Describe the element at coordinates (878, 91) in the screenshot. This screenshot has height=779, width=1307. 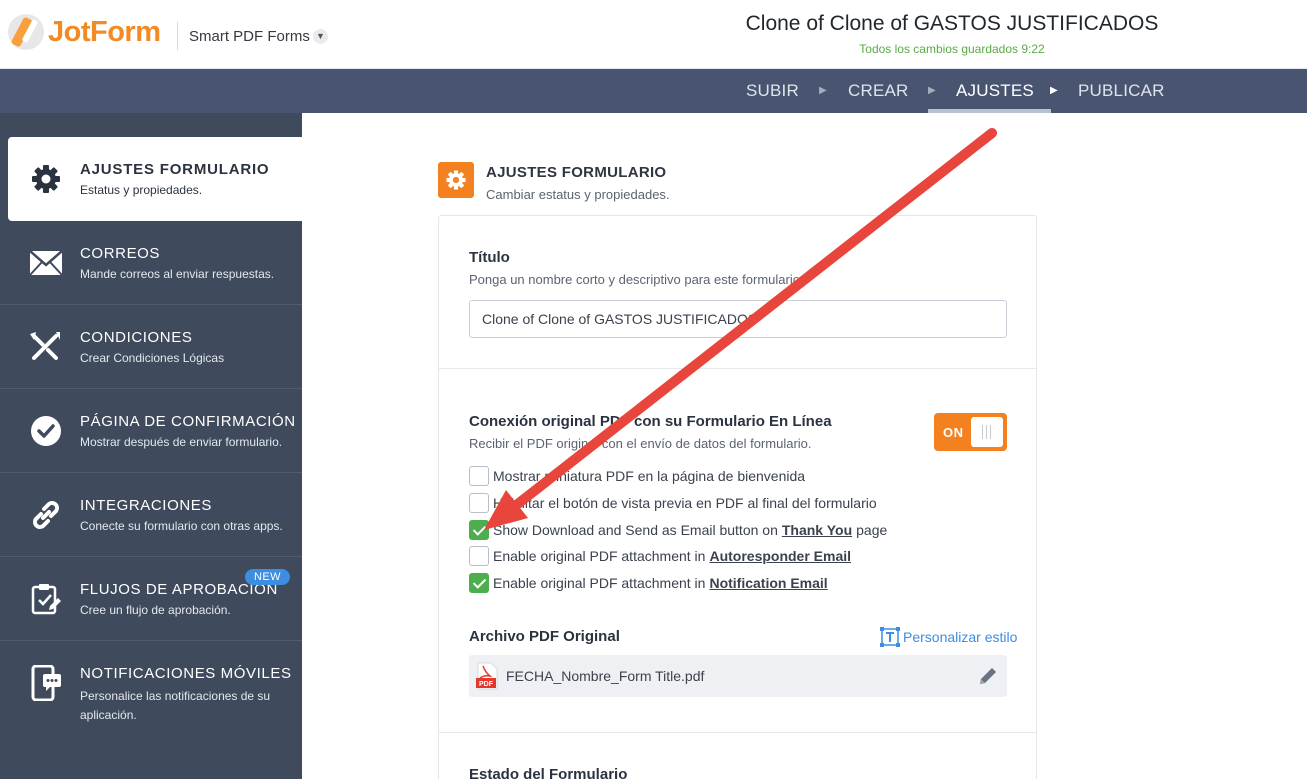
I see `nav-tab-crear: CREAR` at that location.